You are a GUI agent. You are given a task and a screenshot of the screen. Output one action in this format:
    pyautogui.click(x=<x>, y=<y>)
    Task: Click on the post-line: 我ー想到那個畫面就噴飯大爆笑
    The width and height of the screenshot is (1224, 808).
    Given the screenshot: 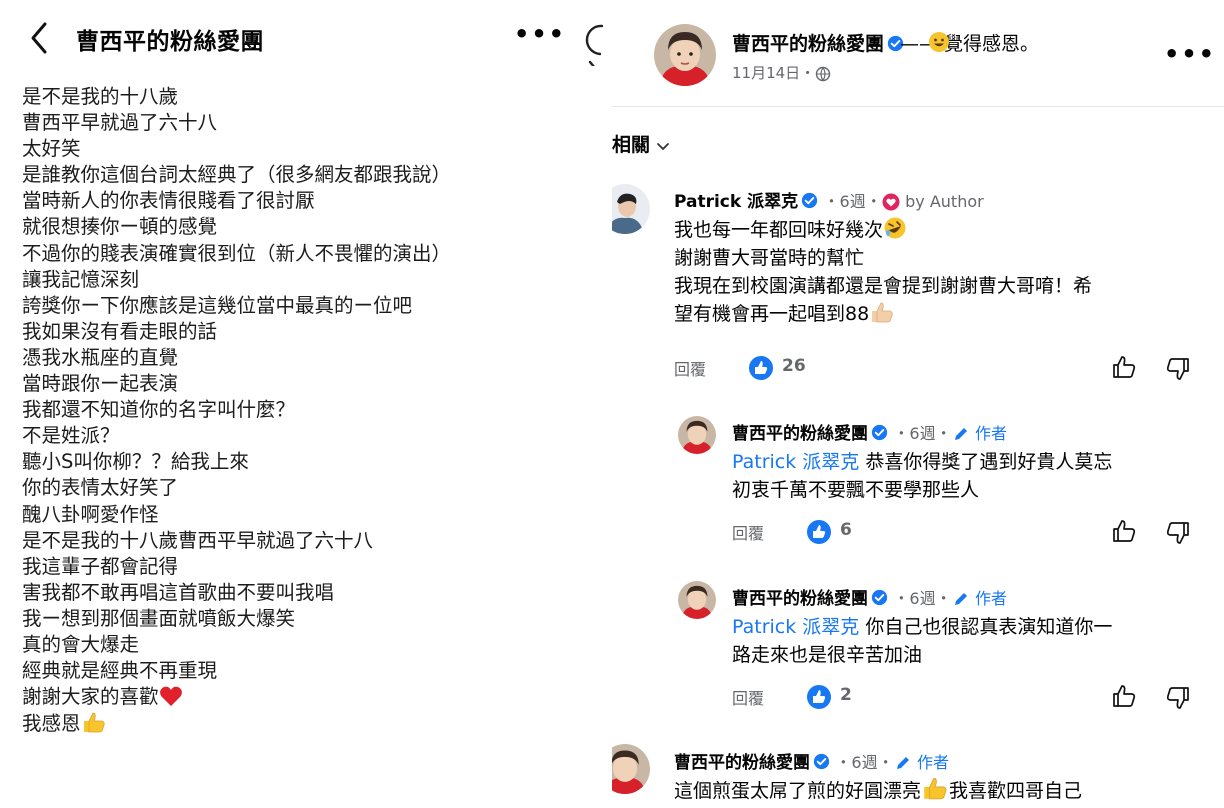 What is the action you would take?
    pyautogui.click(x=236, y=619)
    